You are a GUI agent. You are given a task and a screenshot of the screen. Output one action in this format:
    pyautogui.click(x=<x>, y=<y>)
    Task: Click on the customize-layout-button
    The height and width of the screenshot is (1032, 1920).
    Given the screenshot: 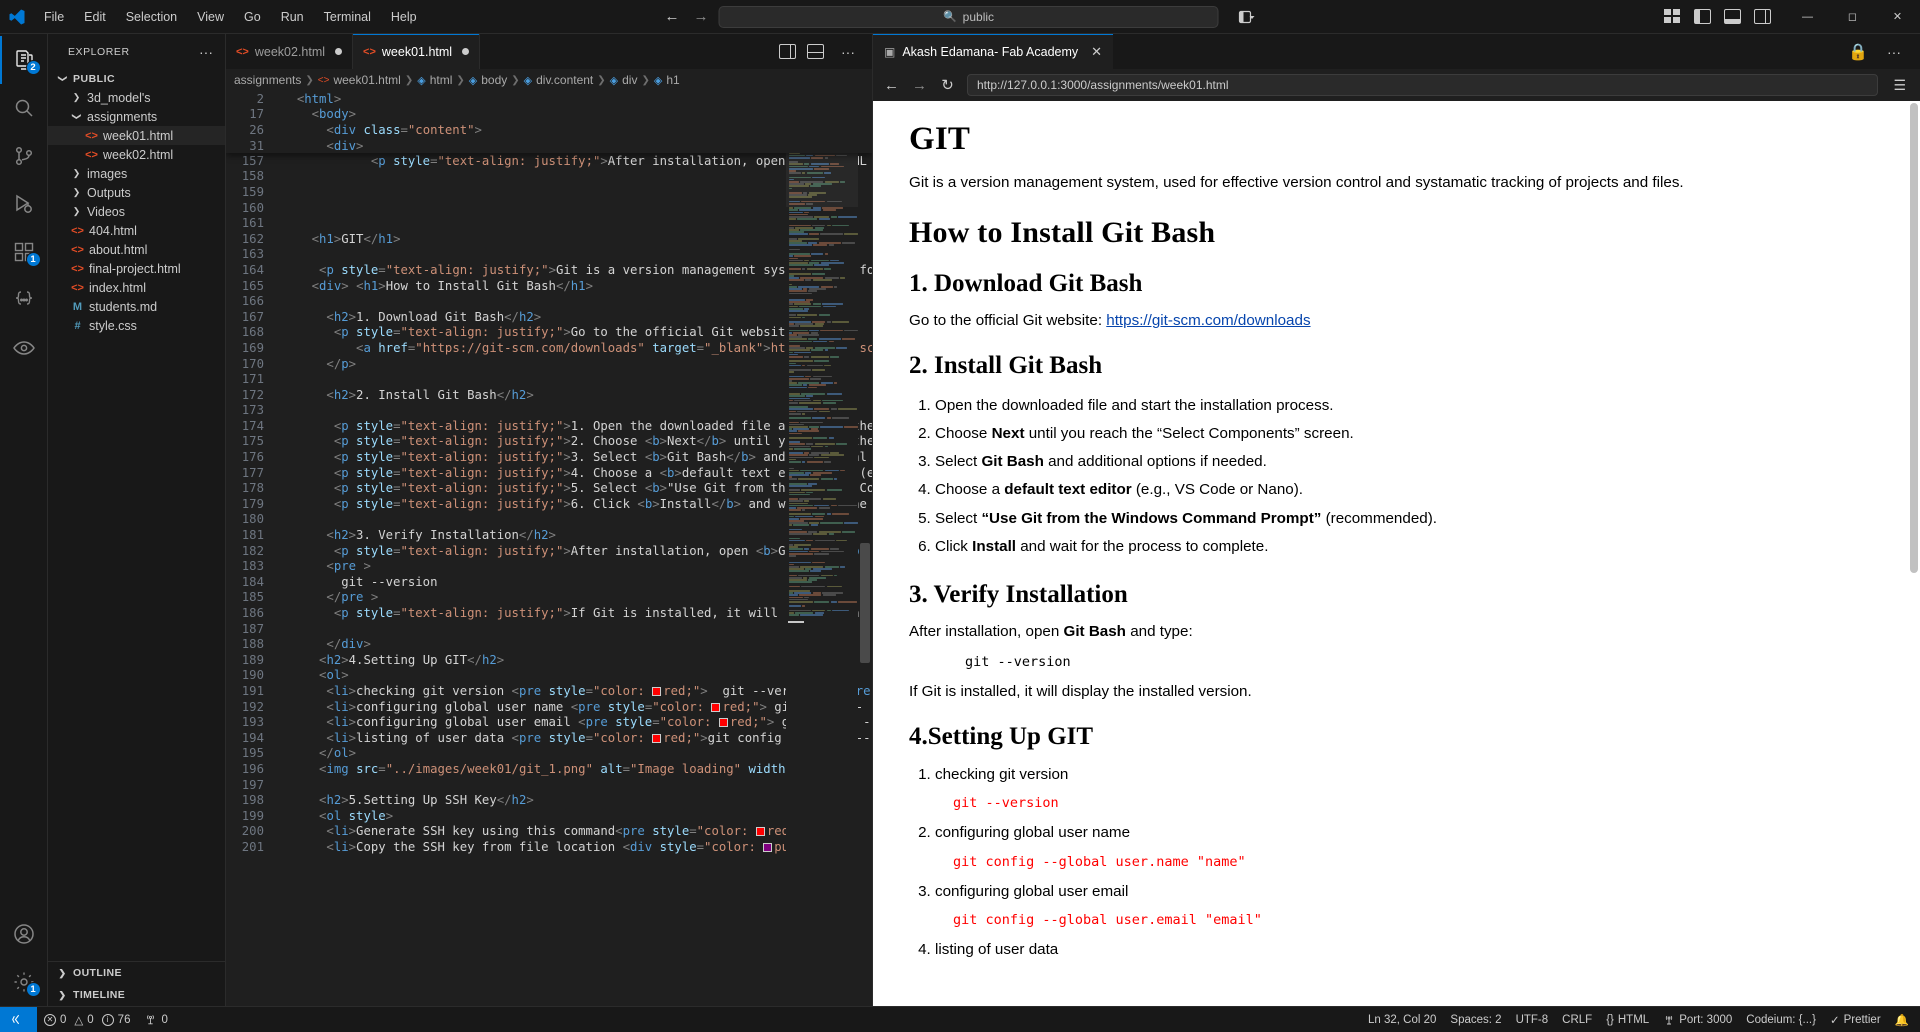 What is the action you would take?
    pyautogui.click(x=1247, y=17)
    